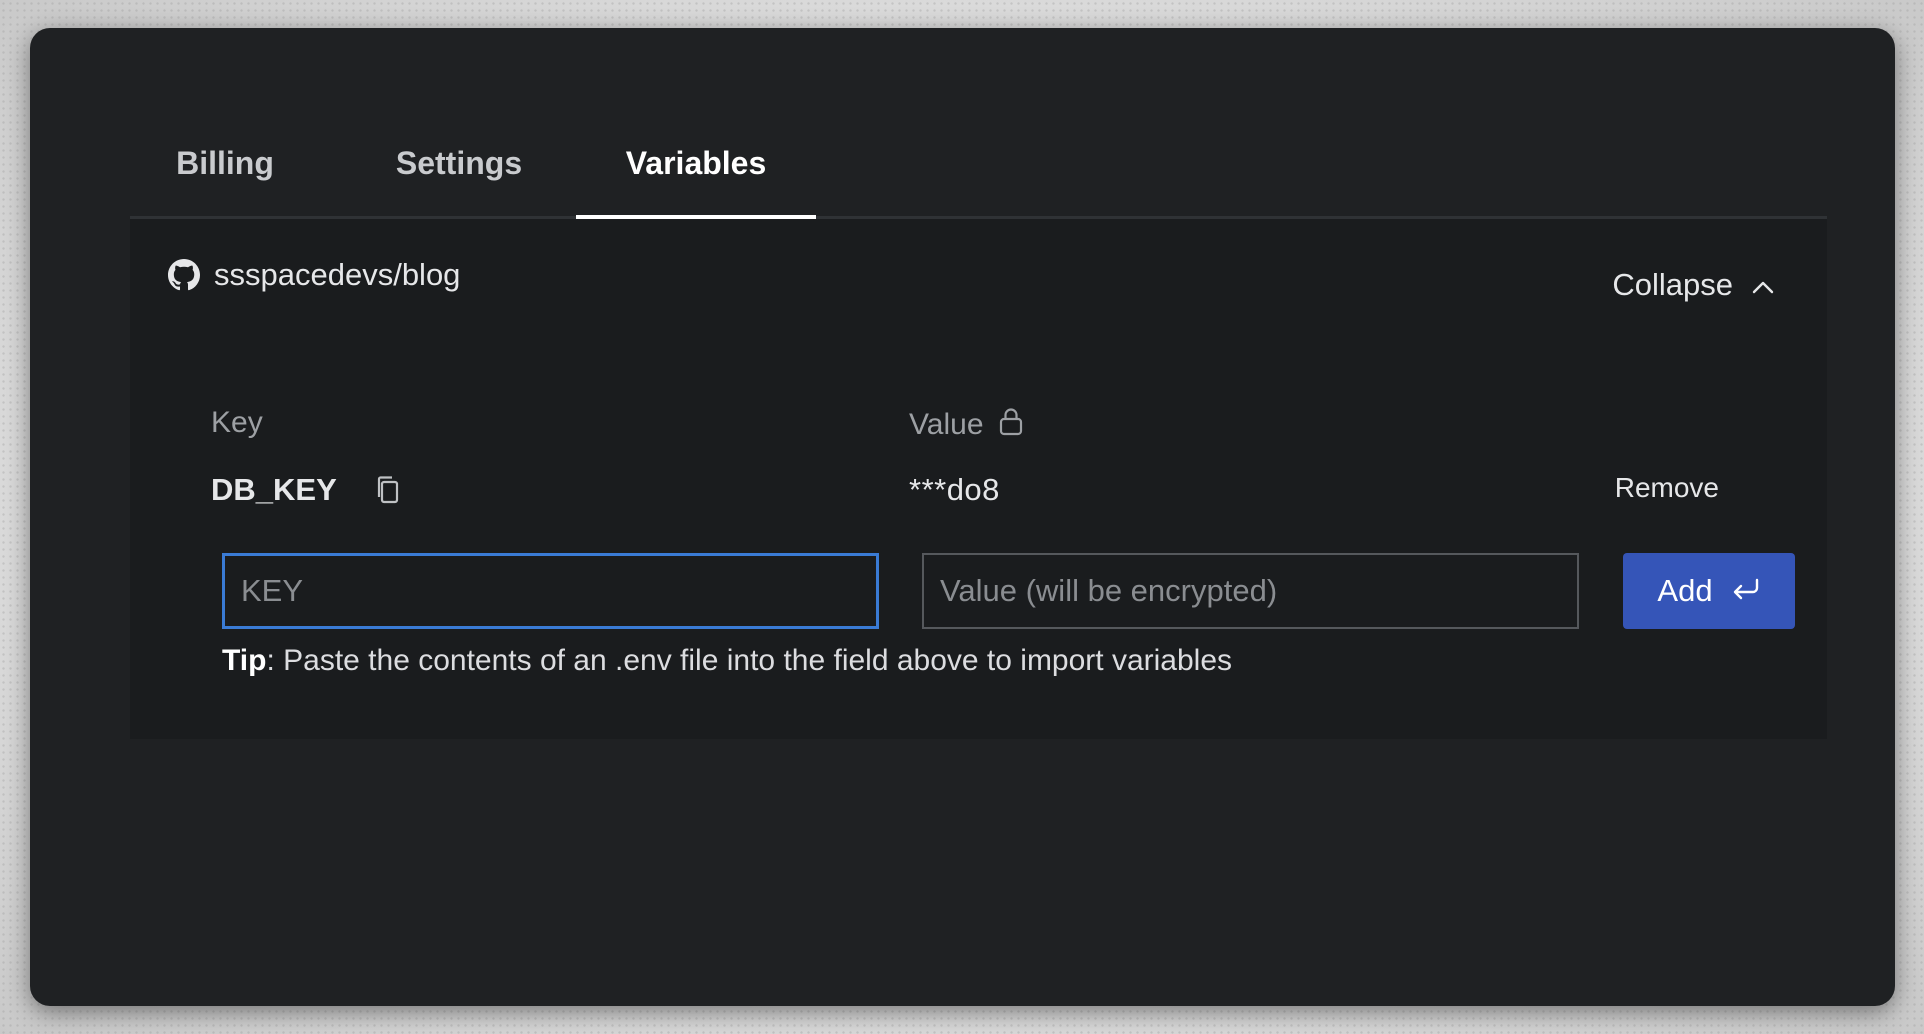 The height and width of the screenshot is (1034, 1924). I want to click on variable-key: DB_KEY, so click(274, 489).